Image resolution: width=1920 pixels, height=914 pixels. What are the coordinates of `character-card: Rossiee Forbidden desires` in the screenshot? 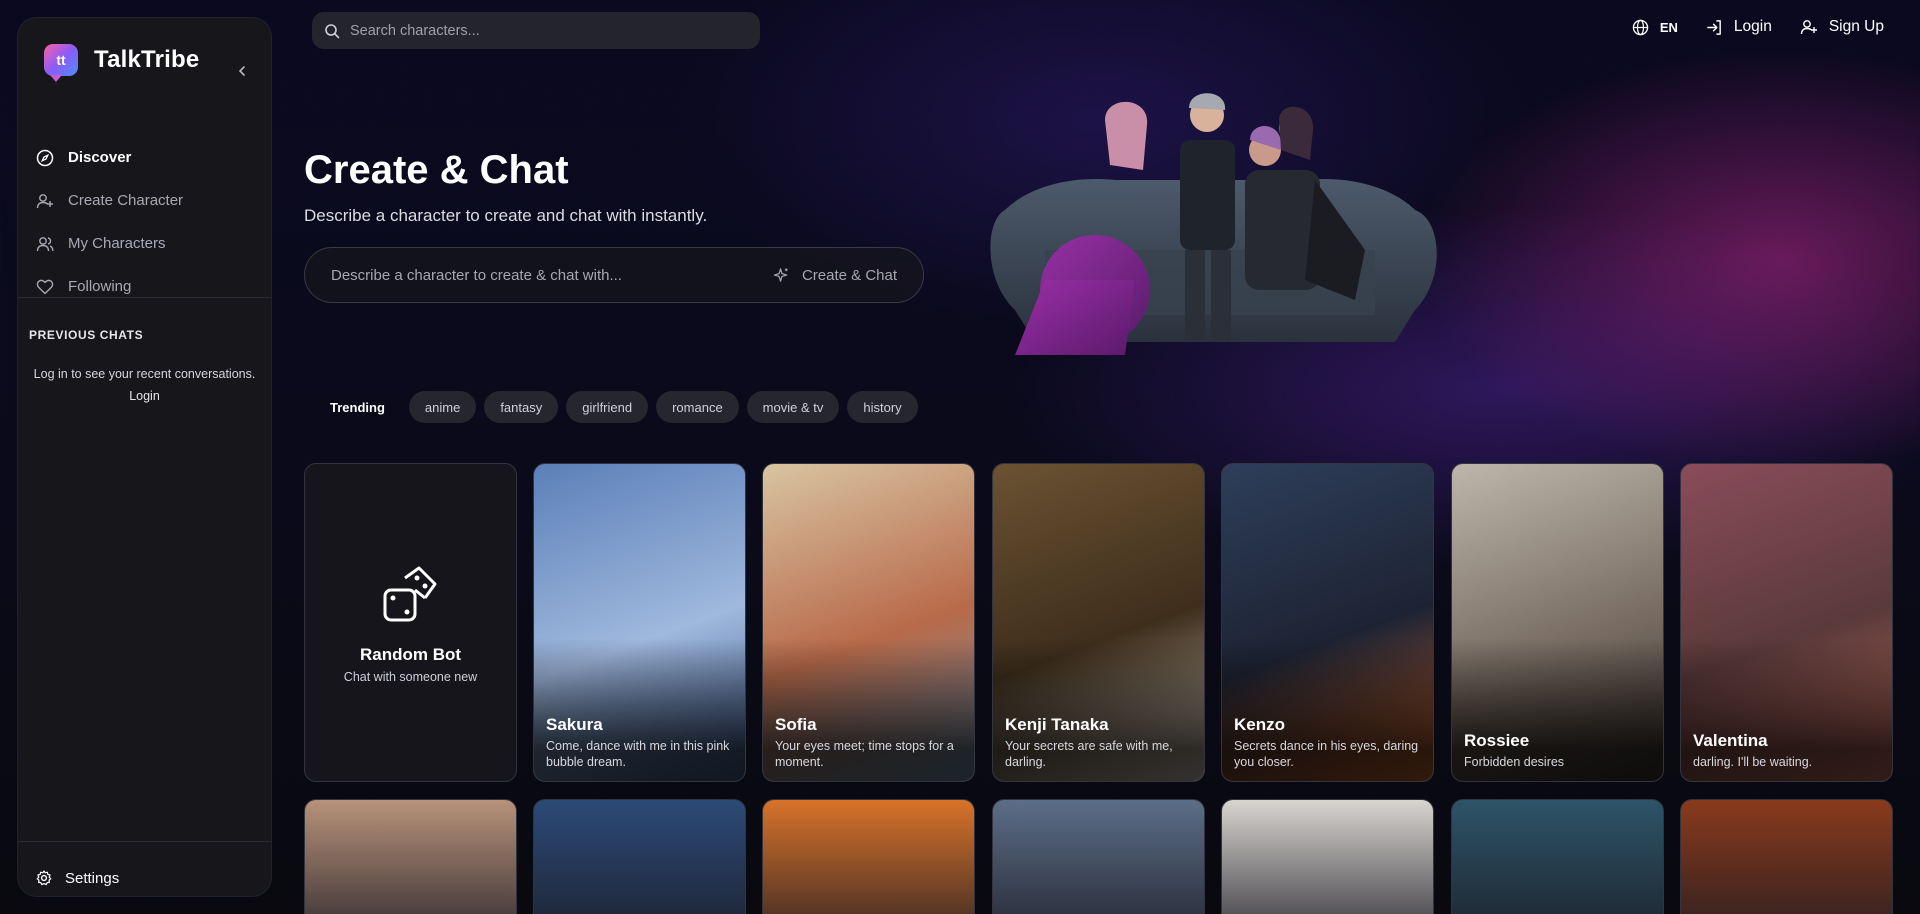 It's located at (1557, 622).